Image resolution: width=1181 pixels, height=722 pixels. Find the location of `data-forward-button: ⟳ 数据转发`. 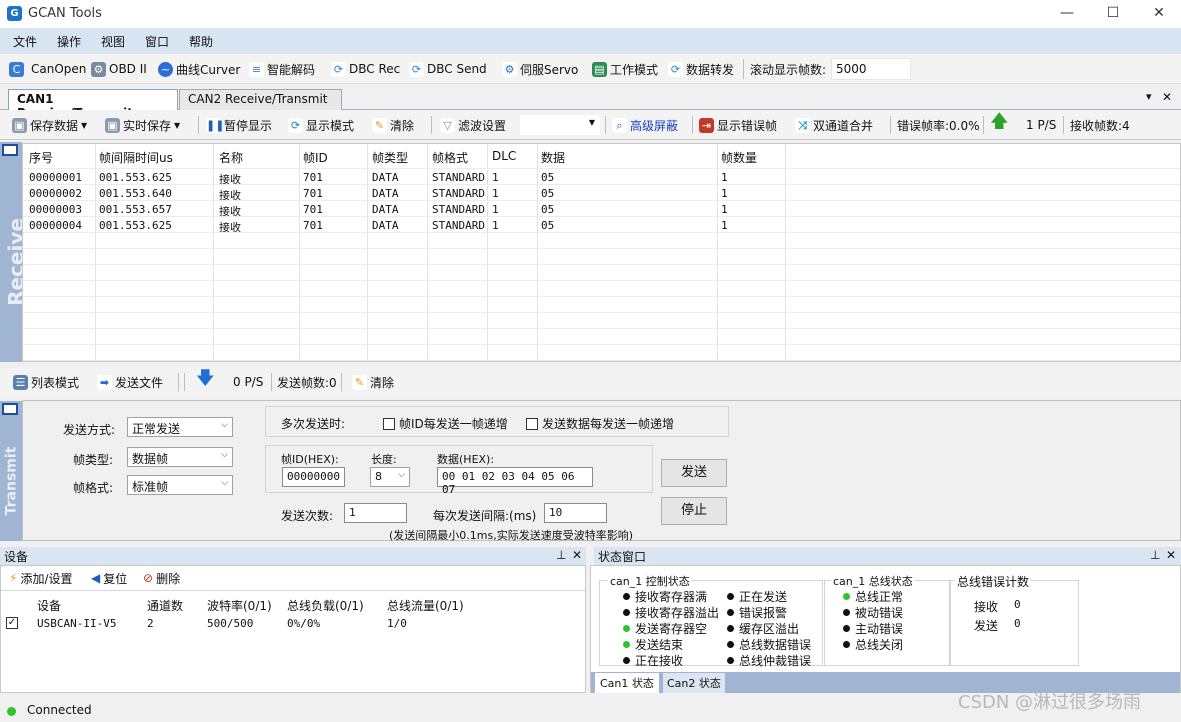

data-forward-button: ⟳ 数据转发 is located at coordinates (701, 69).